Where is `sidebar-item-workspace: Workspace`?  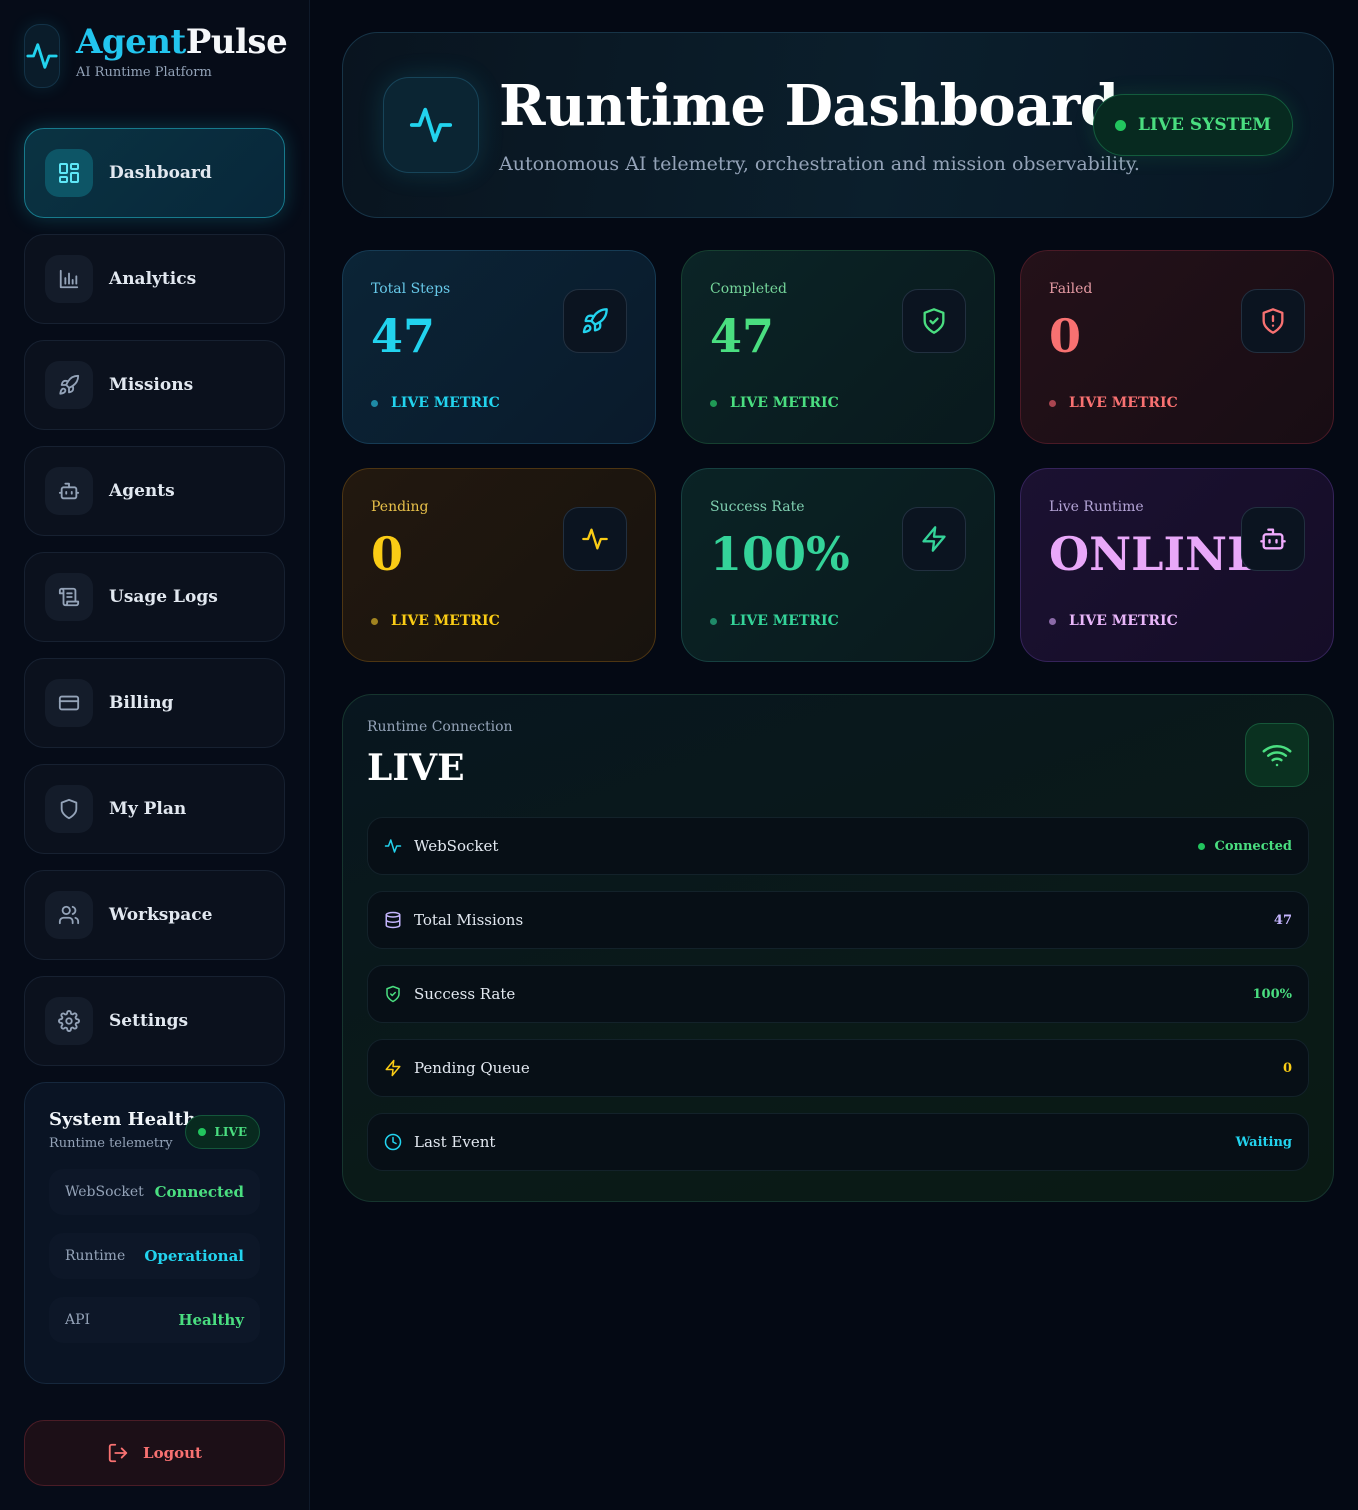 sidebar-item-workspace: Workspace is located at coordinates (154, 915).